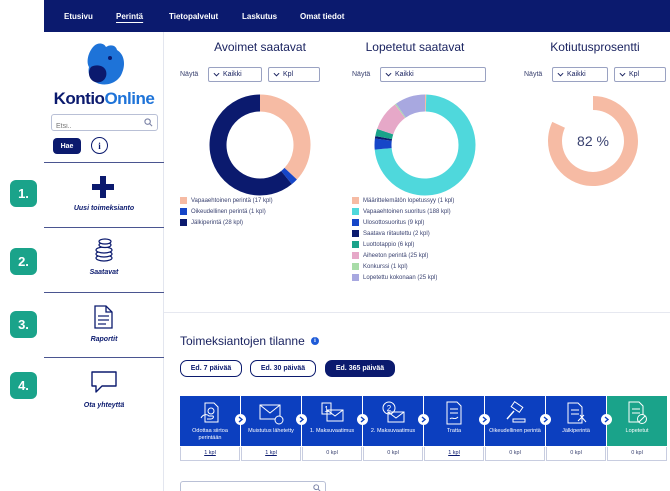 This screenshot has width=670, height=491. Describe the element at coordinates (288, 74) in the screenshot. I see `open-unit-value: Kpl` at that location.